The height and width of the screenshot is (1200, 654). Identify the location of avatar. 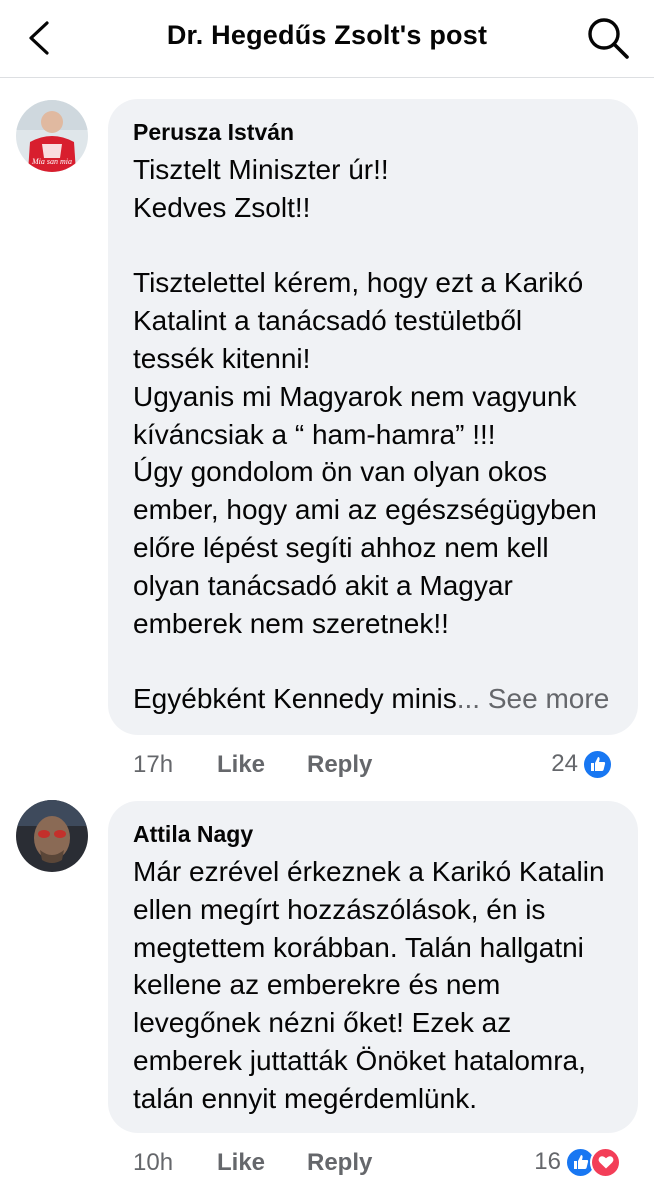
(52, 836).